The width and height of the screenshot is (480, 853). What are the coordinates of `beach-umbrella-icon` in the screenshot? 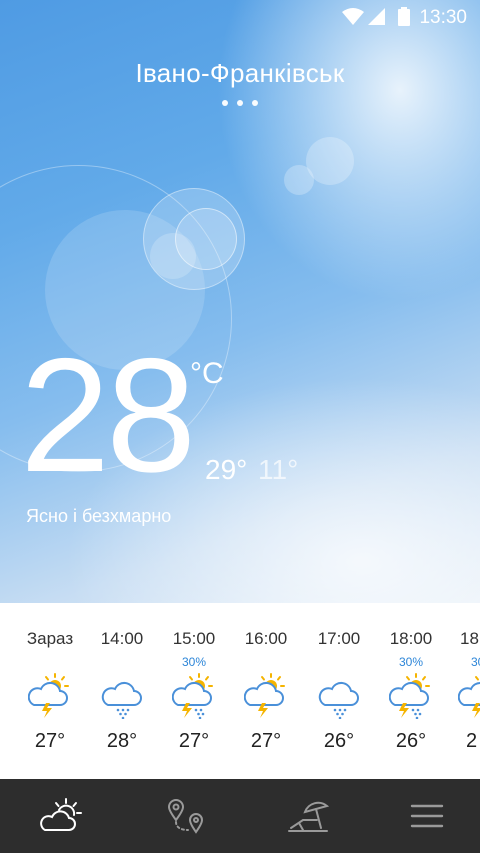 It's located at (308, 816).